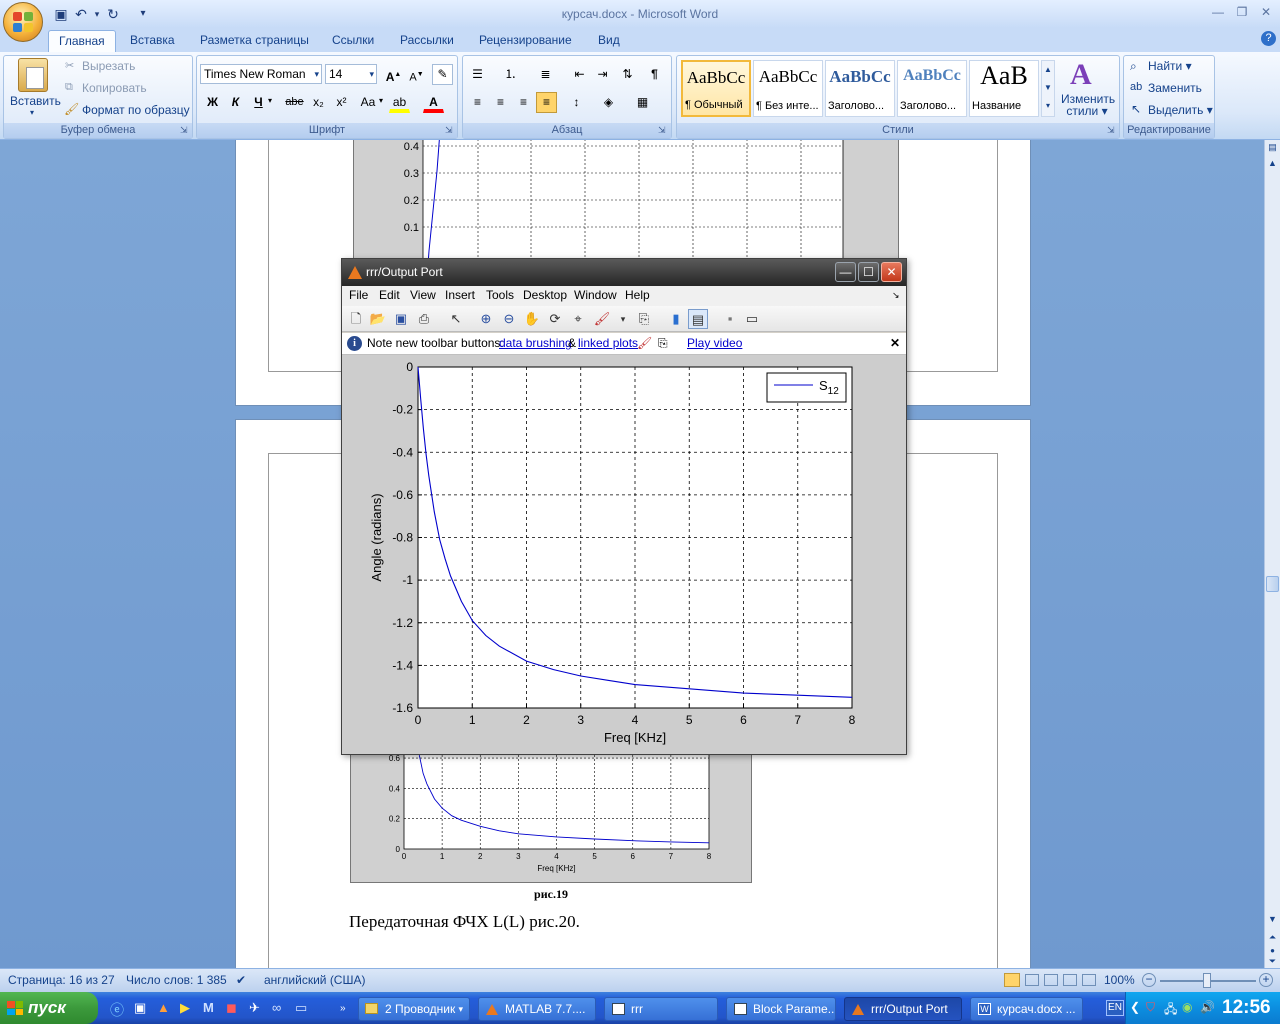  What do you see at coordinates (416, 74) in the screenshot?
I see `shrink-font-icon: A▼` at bounding box center [416, 74].